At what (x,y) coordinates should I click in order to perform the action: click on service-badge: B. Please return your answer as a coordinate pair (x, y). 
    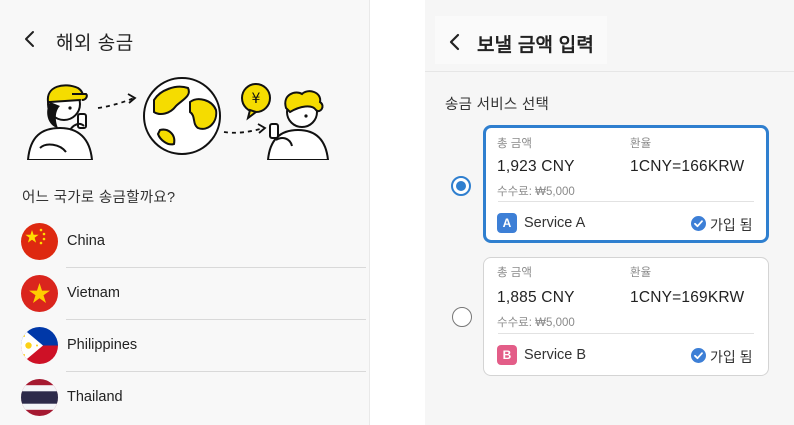
    Looking at the image, I should click on (507, 355).